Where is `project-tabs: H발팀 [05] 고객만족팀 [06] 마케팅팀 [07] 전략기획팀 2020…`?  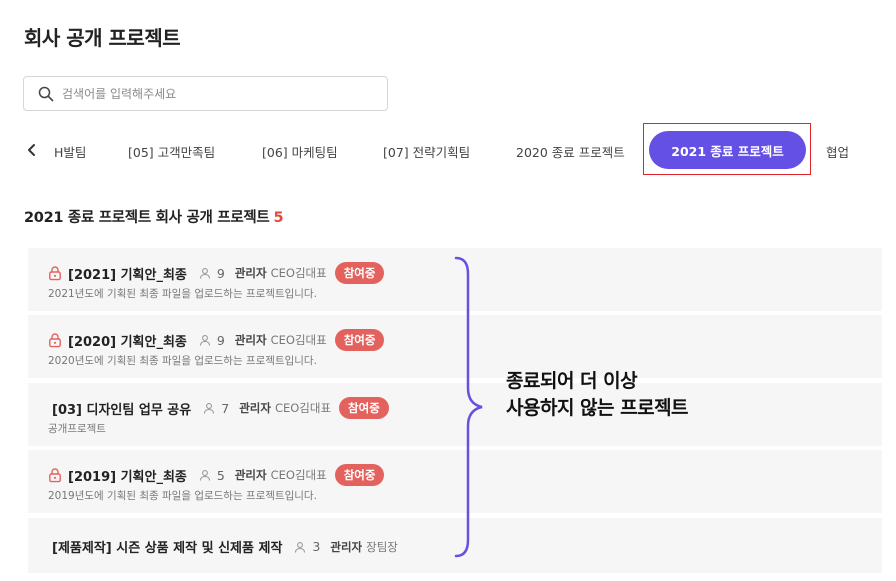
project-tabs: H발팀 [05] 고객만족팀 [06] 마케팅팀 [07] 전략기획팀 2020… is located at coordinates (448, 149).